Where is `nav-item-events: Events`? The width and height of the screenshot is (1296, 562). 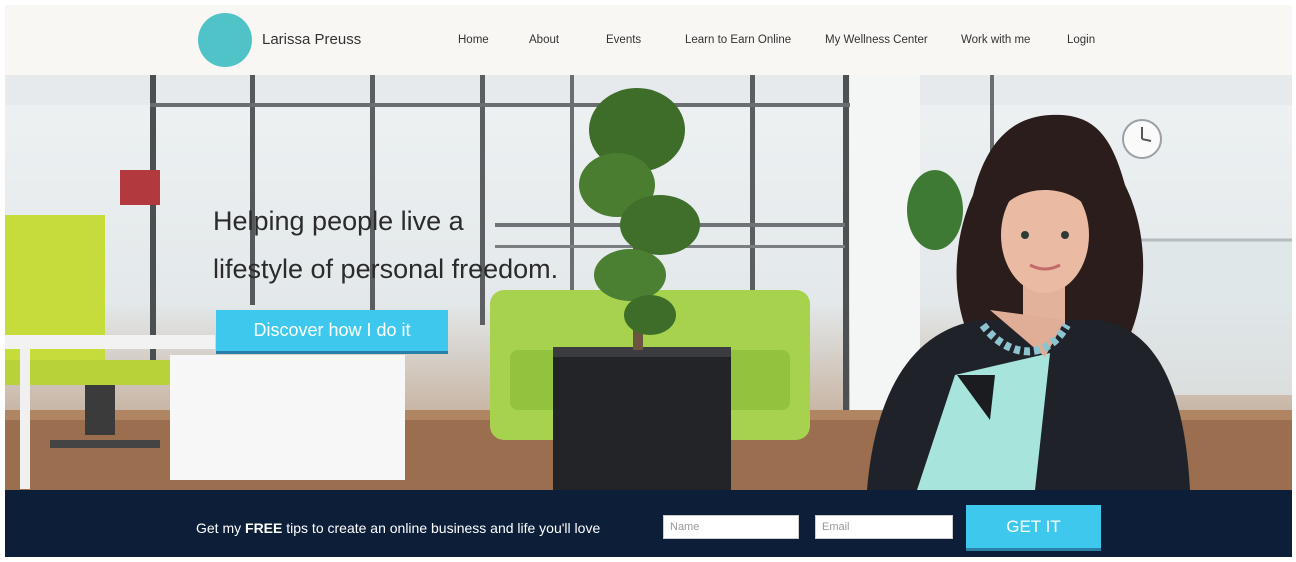
nav-item-events: Events is located at coordinates (623, 40).